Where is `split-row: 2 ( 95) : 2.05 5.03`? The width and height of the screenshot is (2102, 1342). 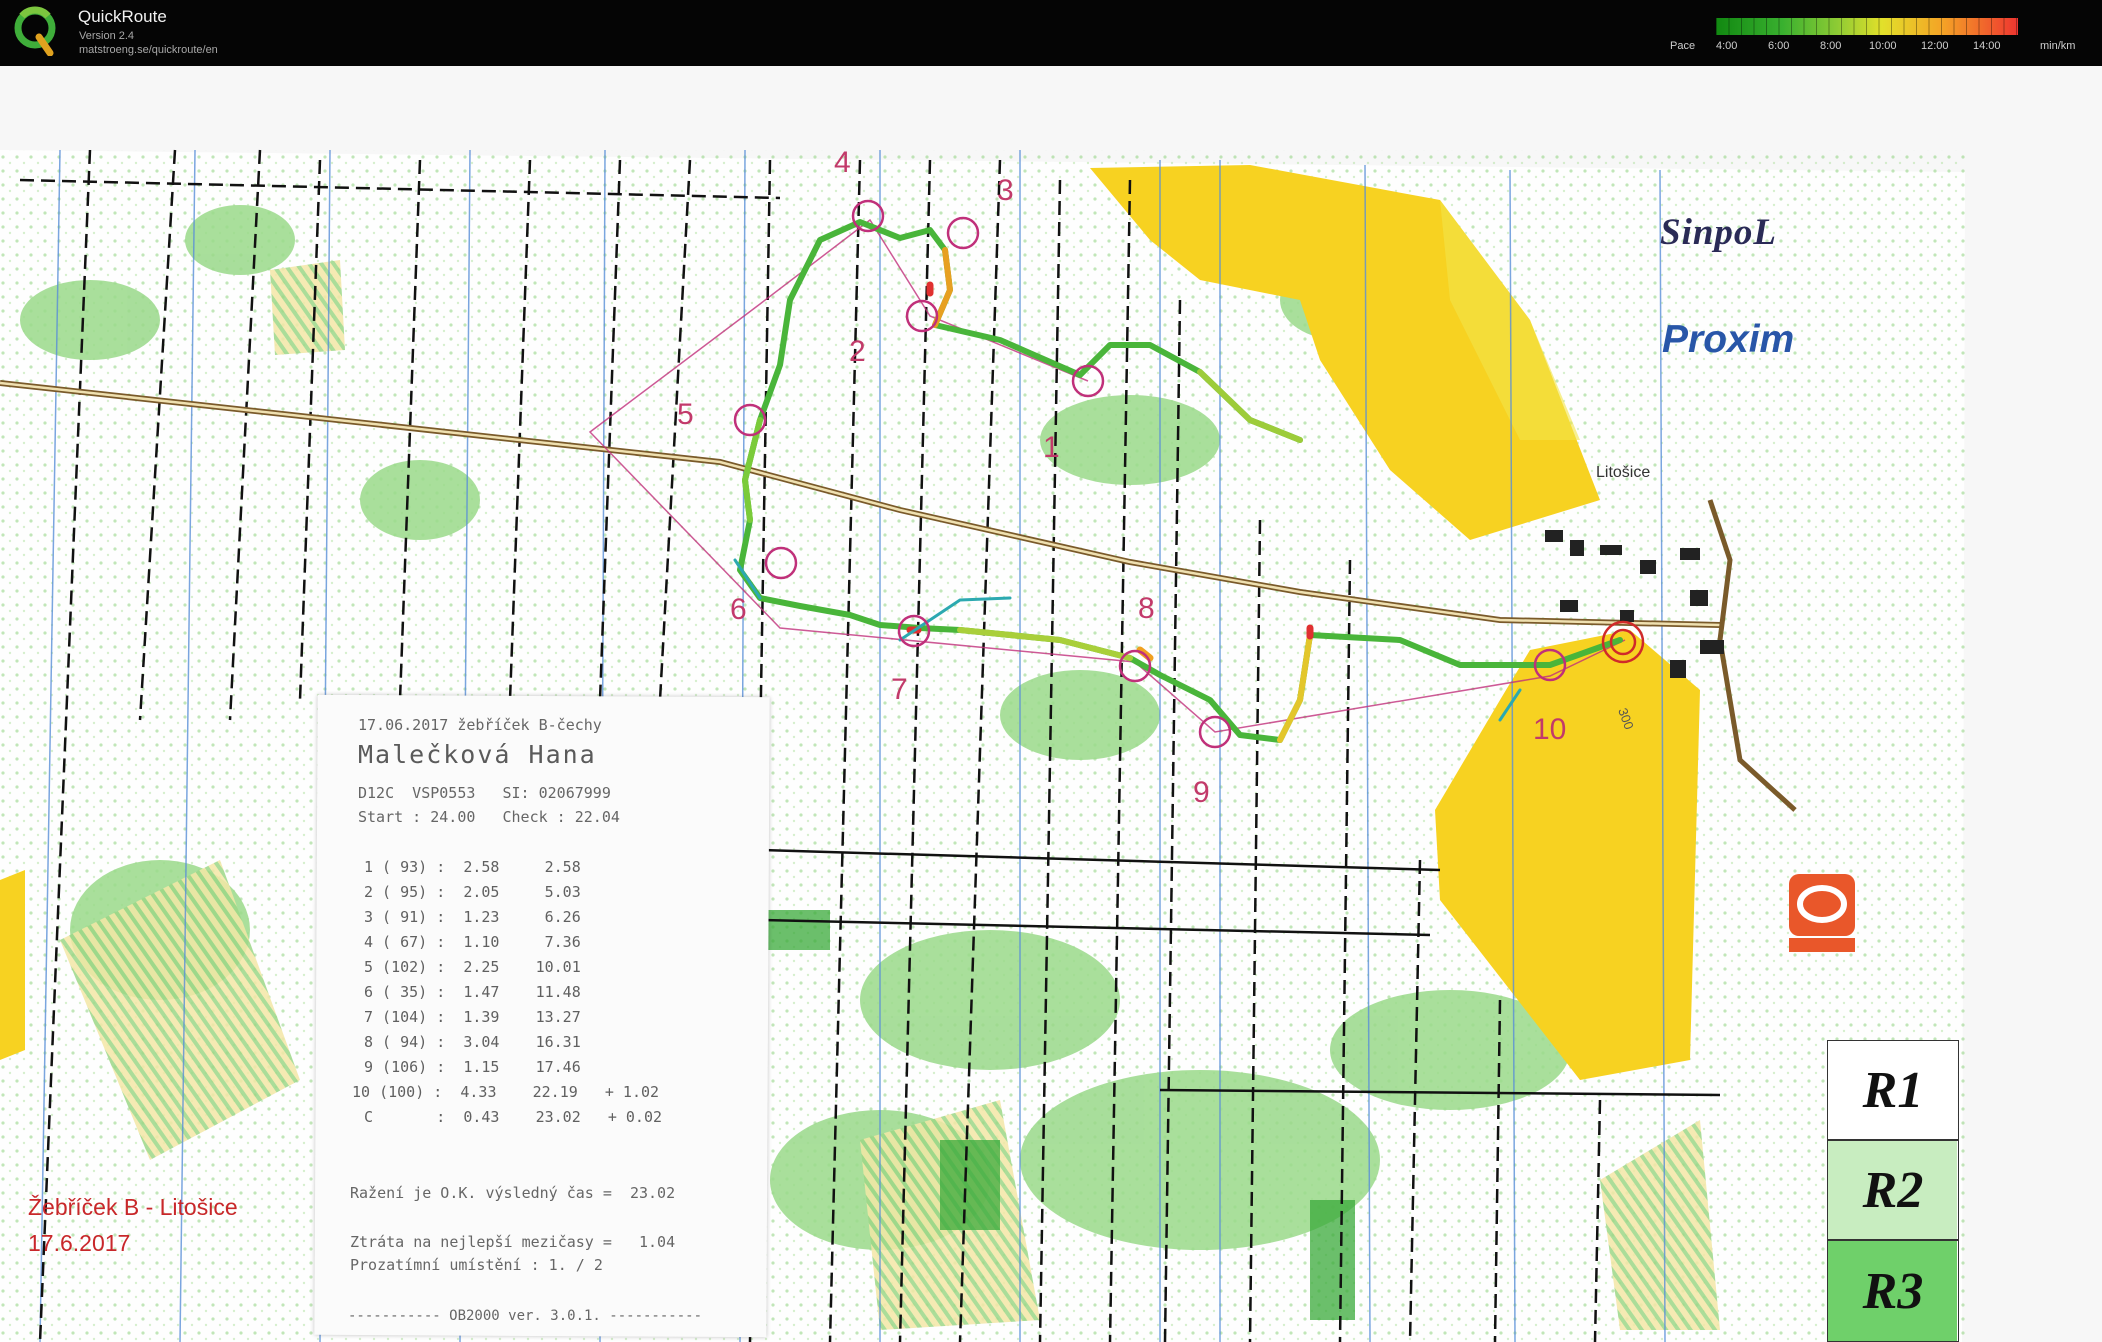 split-row: 2 ( 95) : 2.05 5.03 is located at coordinates (472, 892).